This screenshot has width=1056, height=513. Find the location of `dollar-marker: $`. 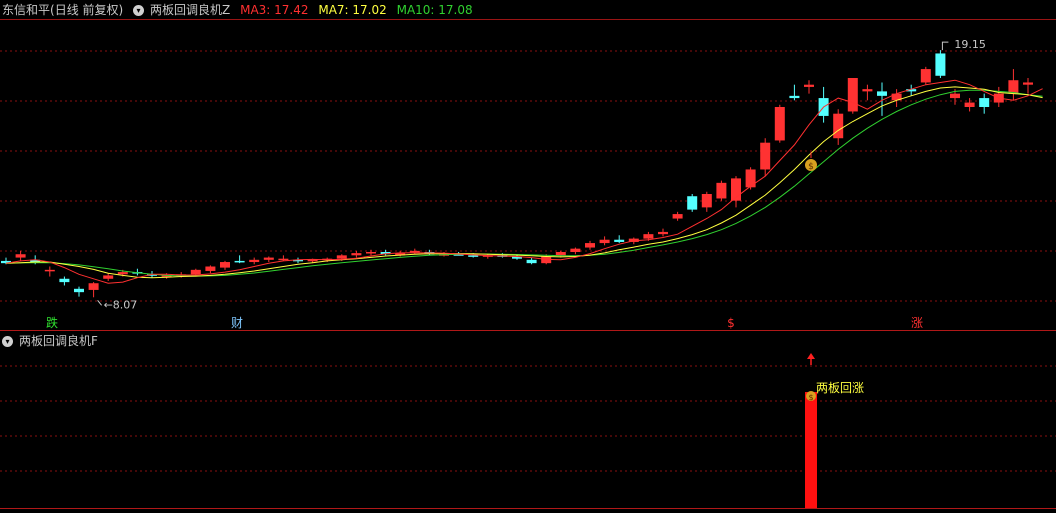

dollar-marker: $ is located at coordinates (731, 323).